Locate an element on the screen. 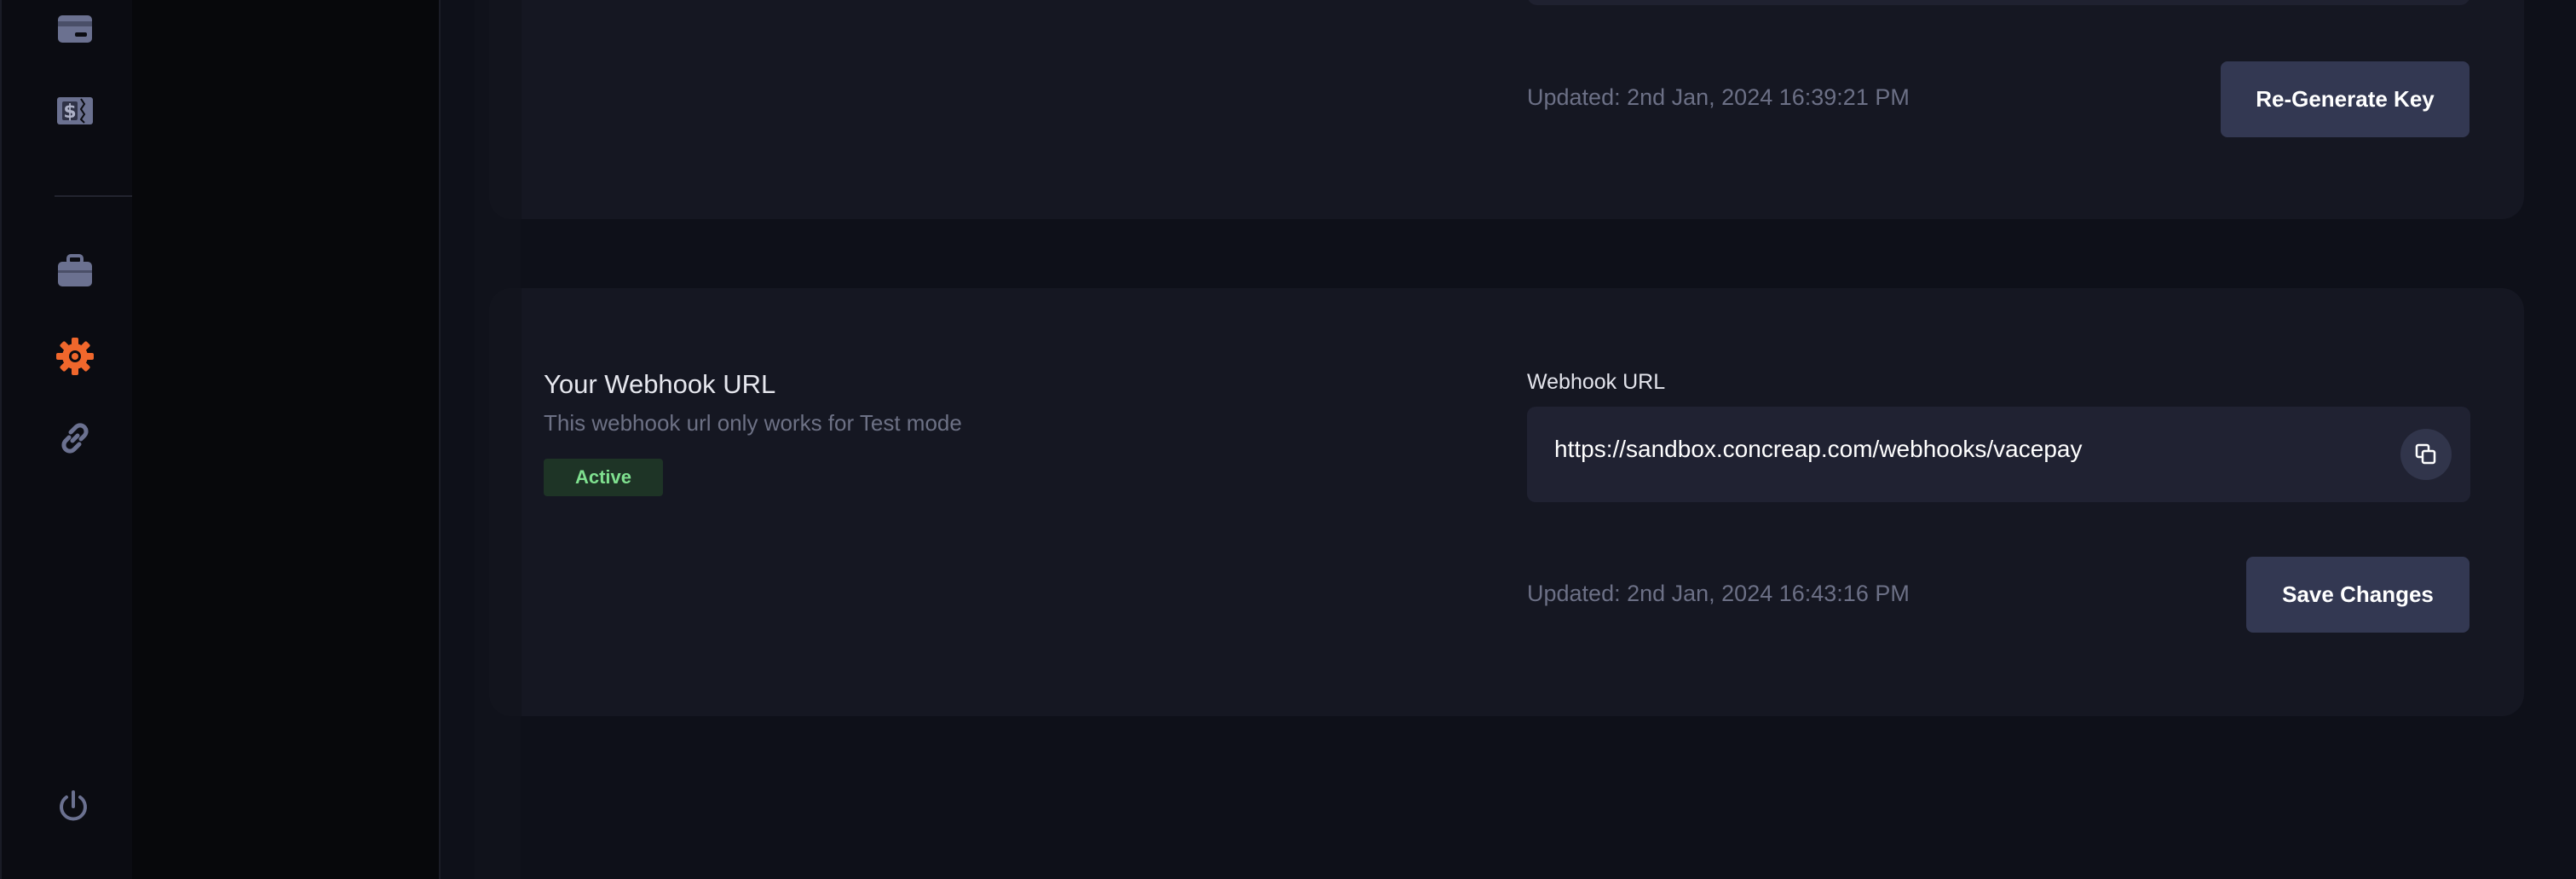 The height and width of the screenshot is (879, 2576). webhook-title: Your Webhook URL is located at coordinates (660, 384).